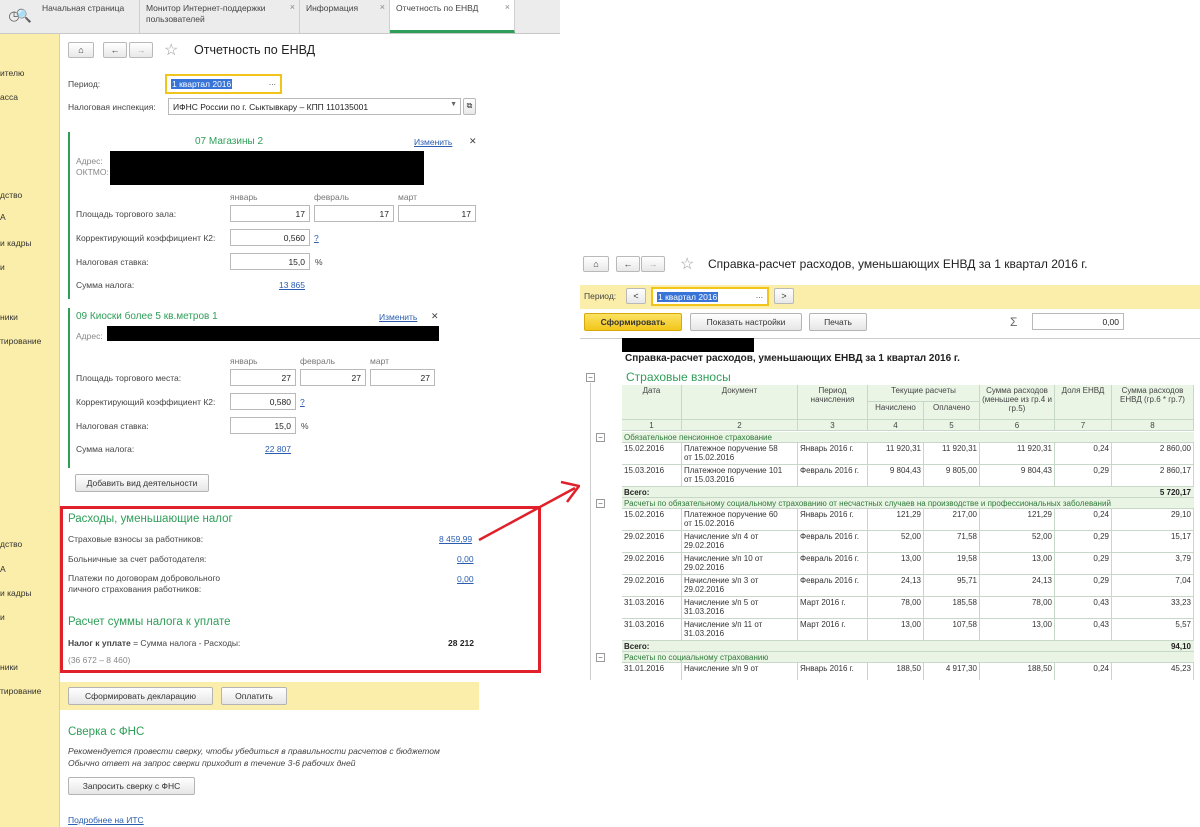 This screenshot has width=1200, height=827. Describe the element at coordinates (146, 402) in the screenshot. I see `k2-label: Корректирующий коэффициент К2:` at that location.